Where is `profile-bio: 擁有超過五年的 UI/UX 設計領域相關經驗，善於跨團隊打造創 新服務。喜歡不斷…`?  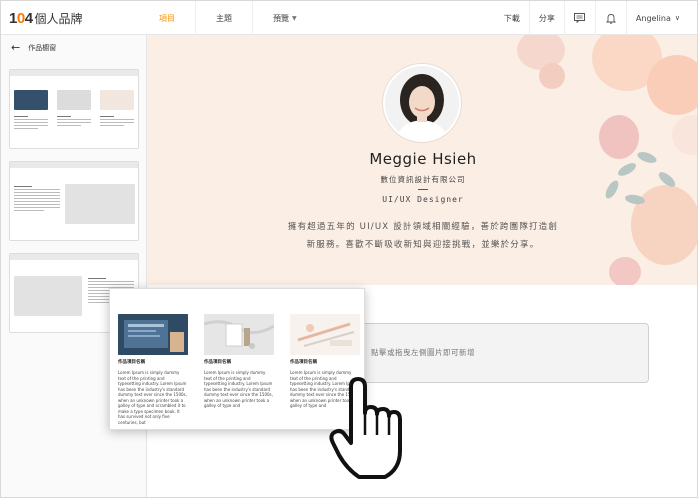 profile-bio: 擁有超過五年的 UI/UX 設計領域相關經驗，善於跨團隊打造創 新服務。喜歡不斷… is located at coordinates (423, 236).